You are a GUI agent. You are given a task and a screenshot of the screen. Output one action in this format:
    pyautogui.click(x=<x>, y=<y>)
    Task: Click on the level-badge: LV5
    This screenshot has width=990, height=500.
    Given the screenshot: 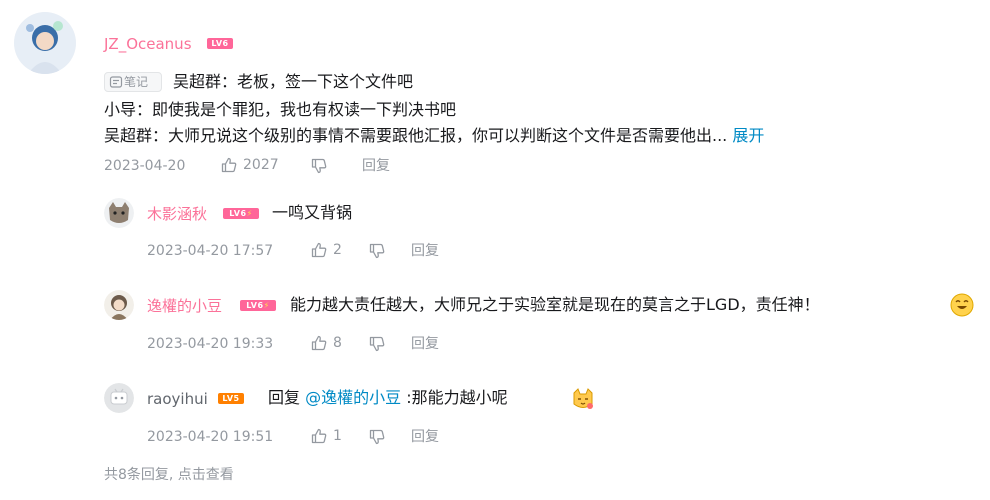 What is the action you would take?
    pyautogui.click(x=231, y=398)
    